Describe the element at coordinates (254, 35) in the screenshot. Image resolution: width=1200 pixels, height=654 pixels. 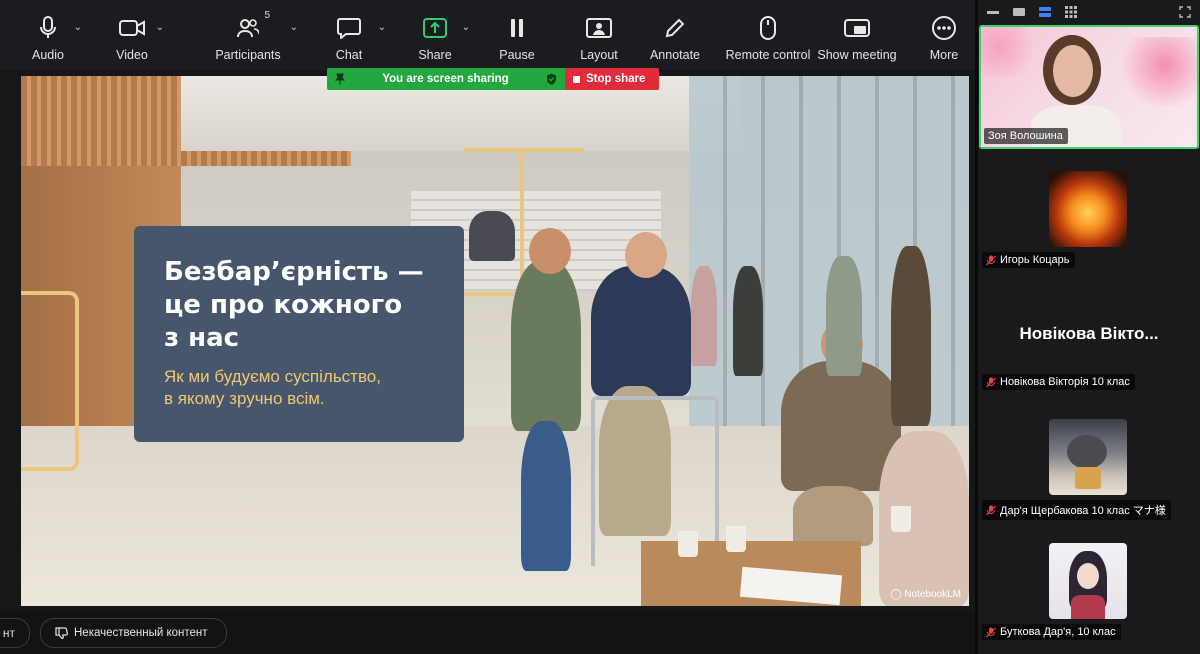
I see `participants-button: 5 Participants ⌄` at that location.